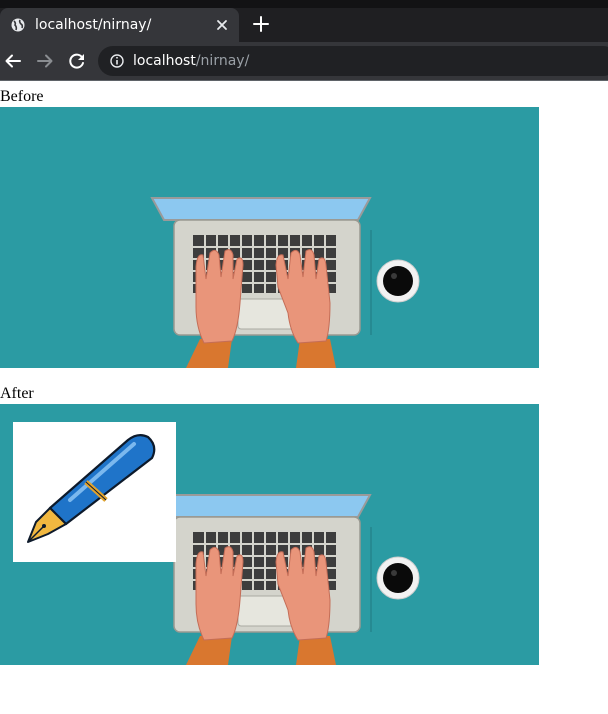 The width and height of the screenshot is (608, 714). What do you see at coordinates (22, 96) in the screenshot?
I see `before-label: Before` at bounding box center [22, 96].